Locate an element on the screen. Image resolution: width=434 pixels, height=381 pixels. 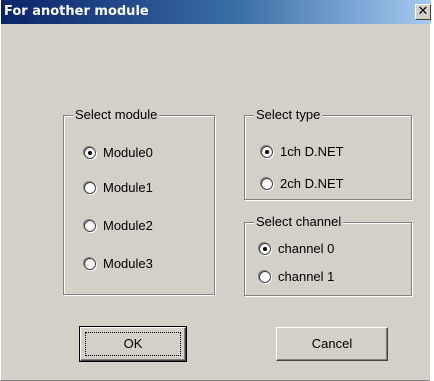
ok-button: OK is located at coordinates (133, 344).